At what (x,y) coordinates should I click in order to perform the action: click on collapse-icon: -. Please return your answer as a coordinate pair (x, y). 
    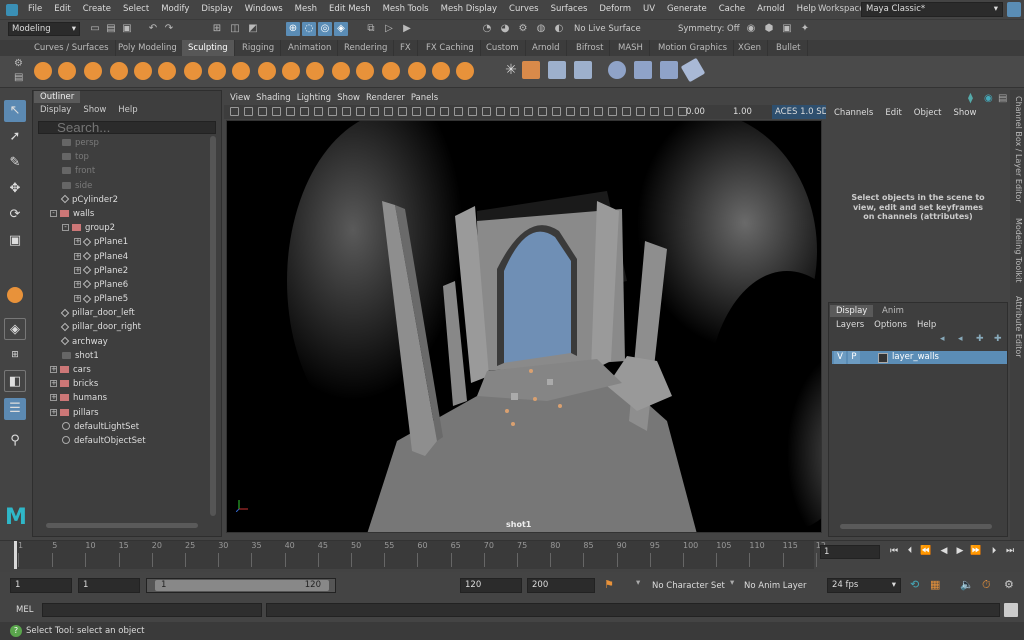
    Looking at the image, I should click on (65, 228).